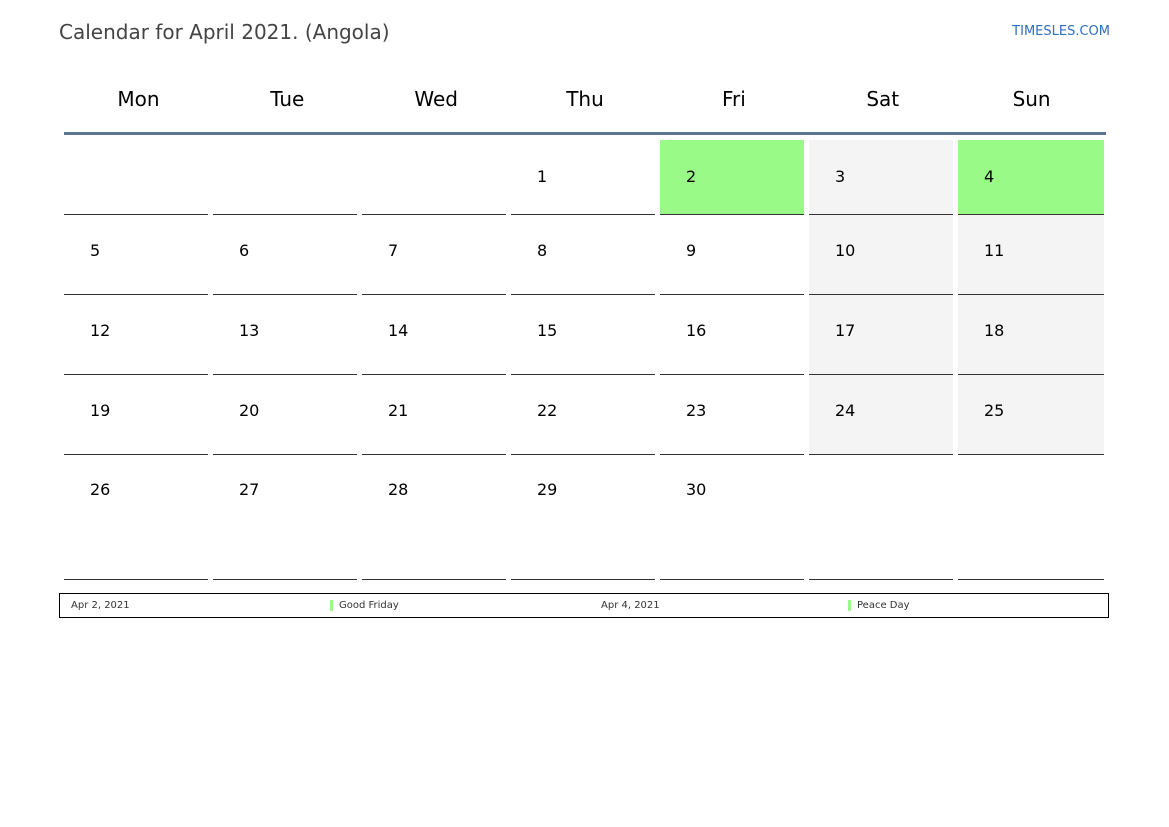 The height and width of the screenshot is (827, 1169). What do you see at coordinates (691, 250) in the screenshot?
I see `day-number: 9` at bounding box center [691, 250].